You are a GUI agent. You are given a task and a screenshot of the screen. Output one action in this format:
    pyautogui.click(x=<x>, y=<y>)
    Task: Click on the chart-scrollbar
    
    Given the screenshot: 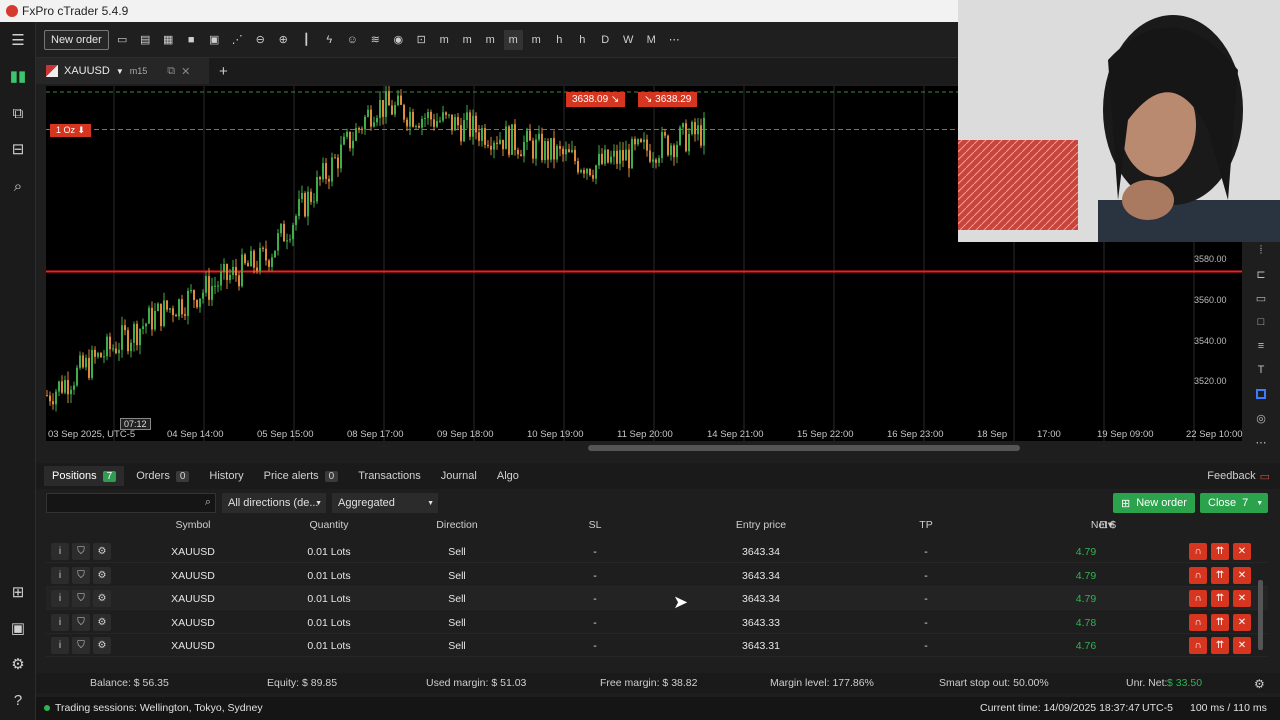 What is the action you would take?
    pyautogui.click(x=804, y=448)
    